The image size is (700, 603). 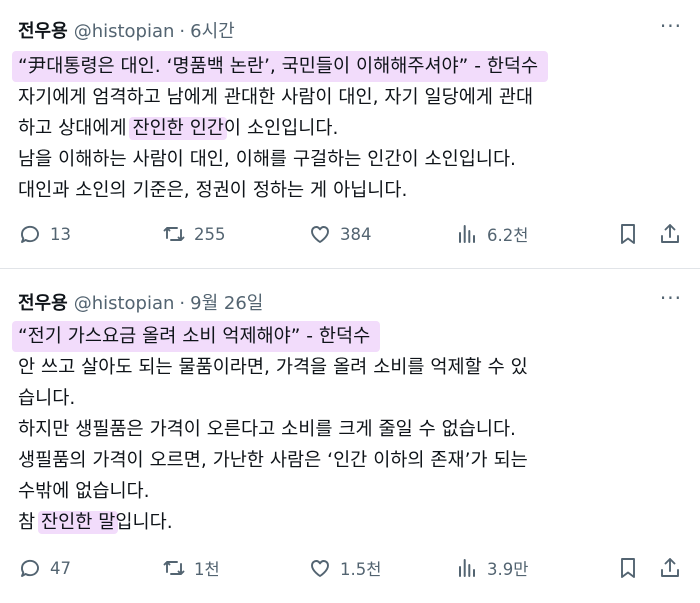 What do you see at coordinates (210, 234) in the screenshot?
I see `repost-count: 255` at bounding box center [210, 234].